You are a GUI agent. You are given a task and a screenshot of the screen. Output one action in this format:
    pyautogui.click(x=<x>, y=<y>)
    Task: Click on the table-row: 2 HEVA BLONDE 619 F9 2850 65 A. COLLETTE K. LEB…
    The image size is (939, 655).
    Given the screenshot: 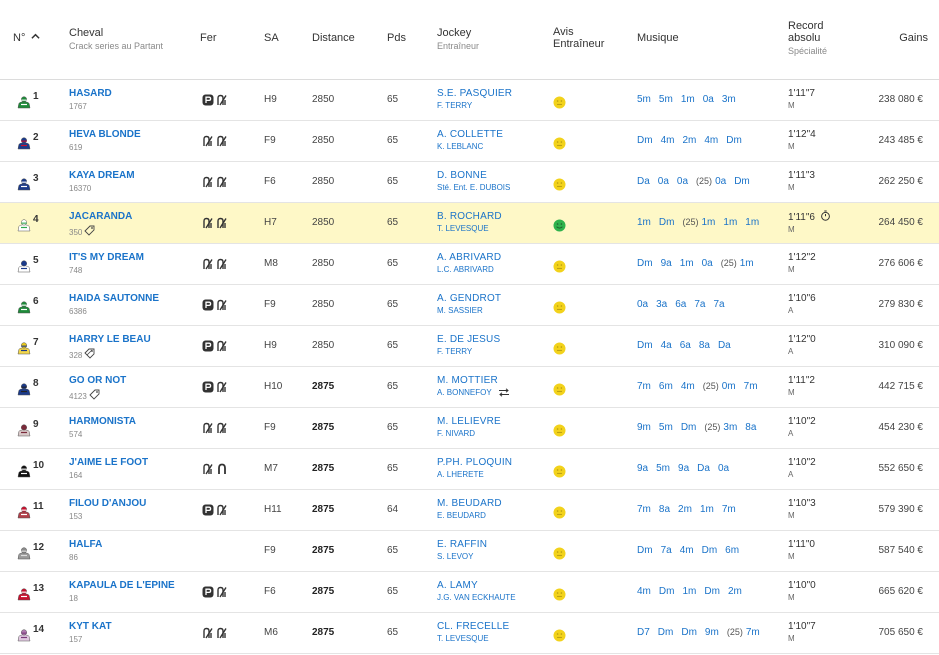 What is the action you would take?
    pyautogui.click(x=469, y=141)
    